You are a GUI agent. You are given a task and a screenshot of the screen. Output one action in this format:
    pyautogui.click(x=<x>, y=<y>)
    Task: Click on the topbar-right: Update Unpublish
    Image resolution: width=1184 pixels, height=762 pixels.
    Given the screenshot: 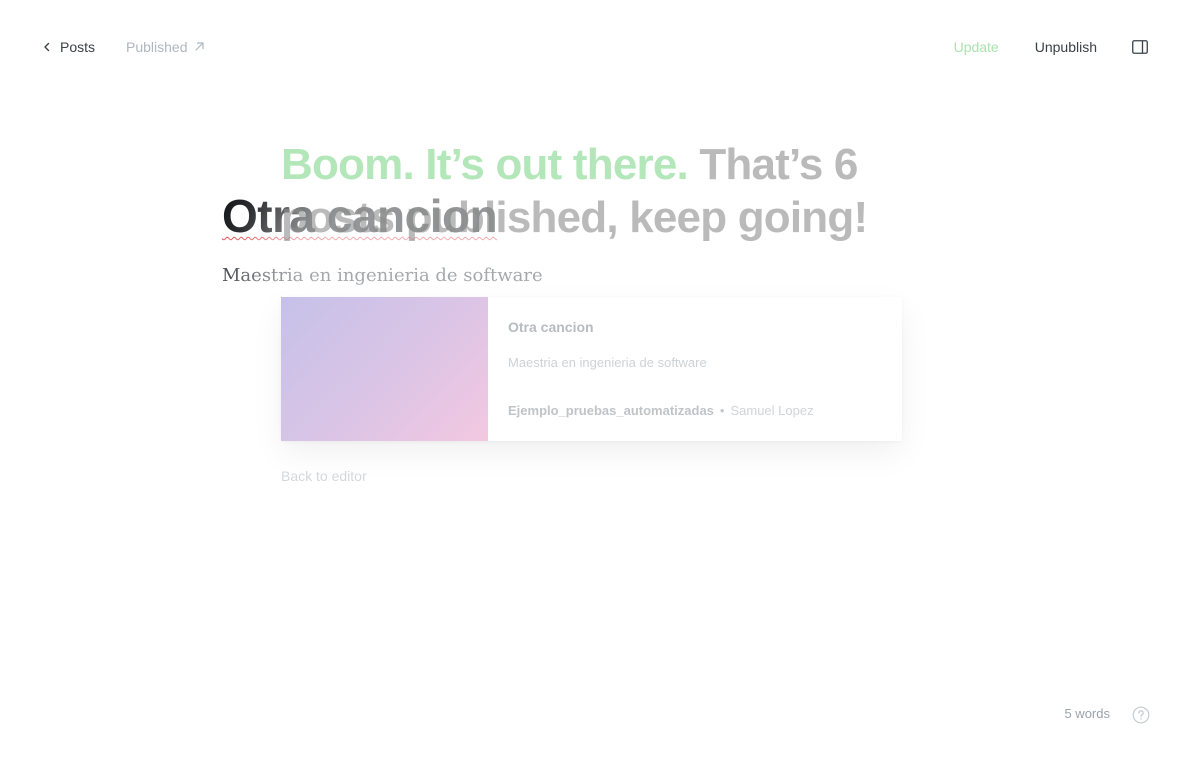 What is the action you would take?
    pyautogui.click(x=1051, y=47)
    